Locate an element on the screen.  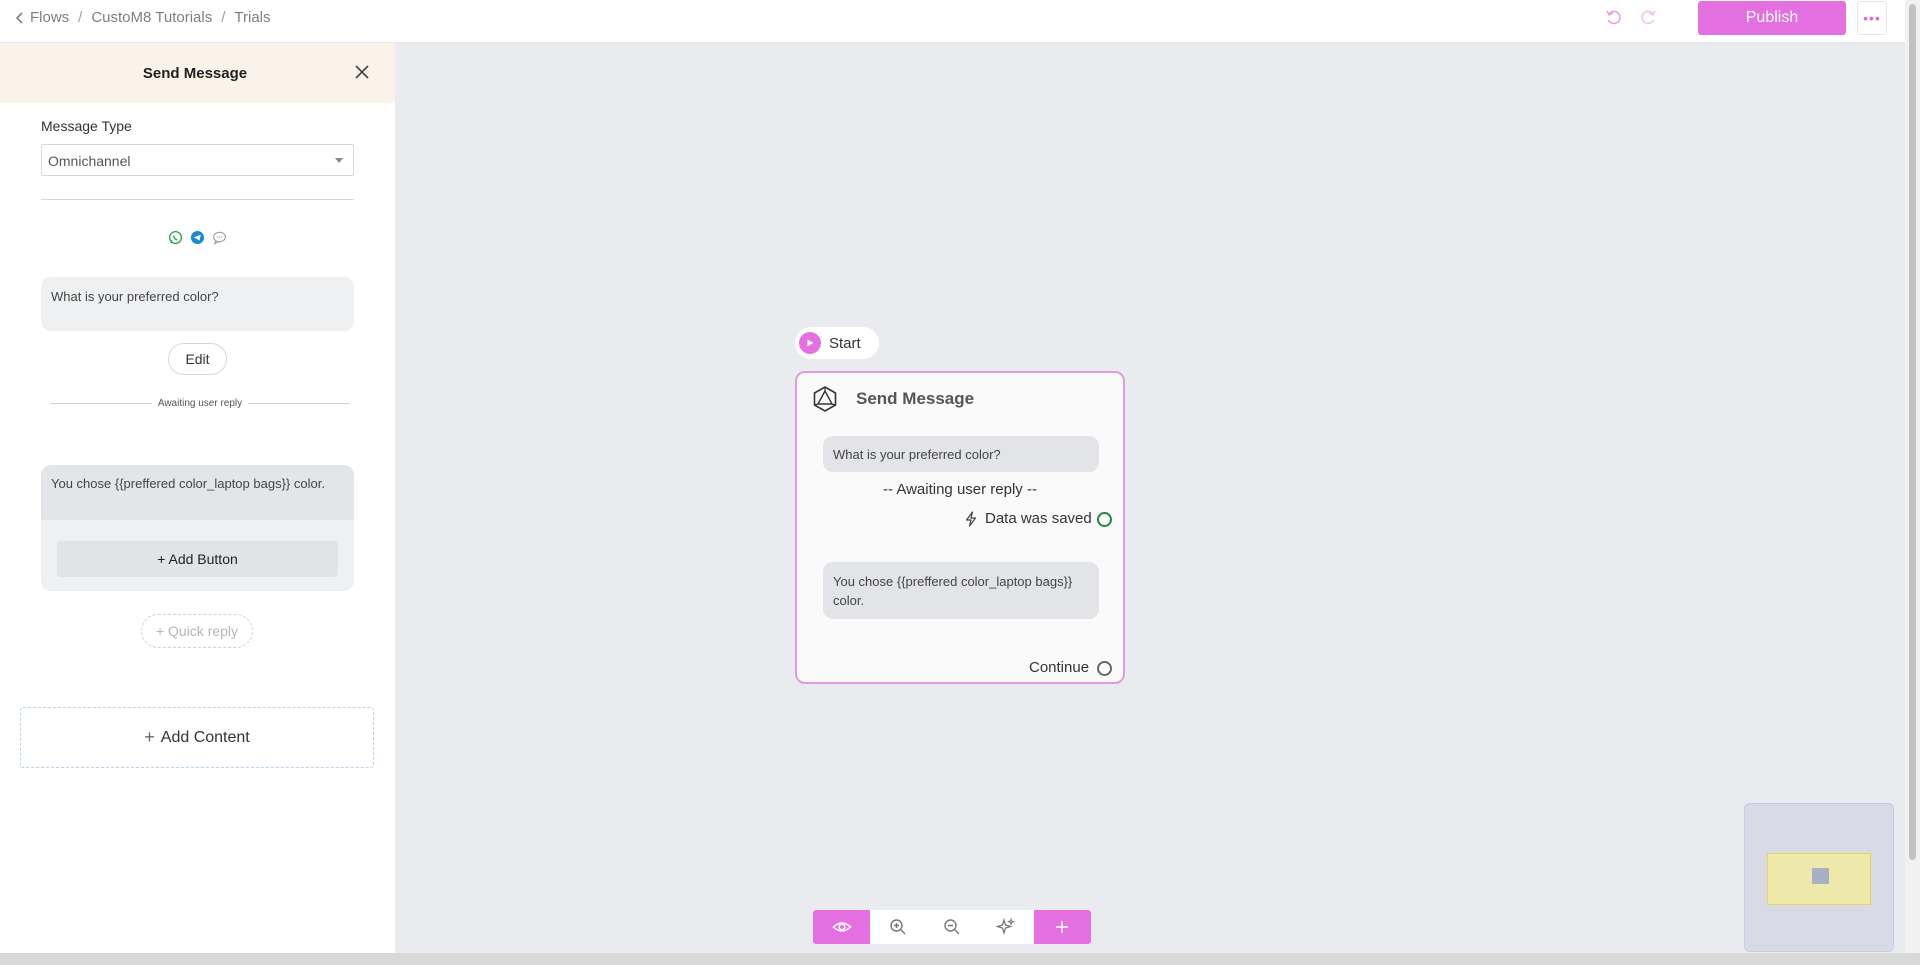
zoom-in-icon is located at coordinates (897, 927).